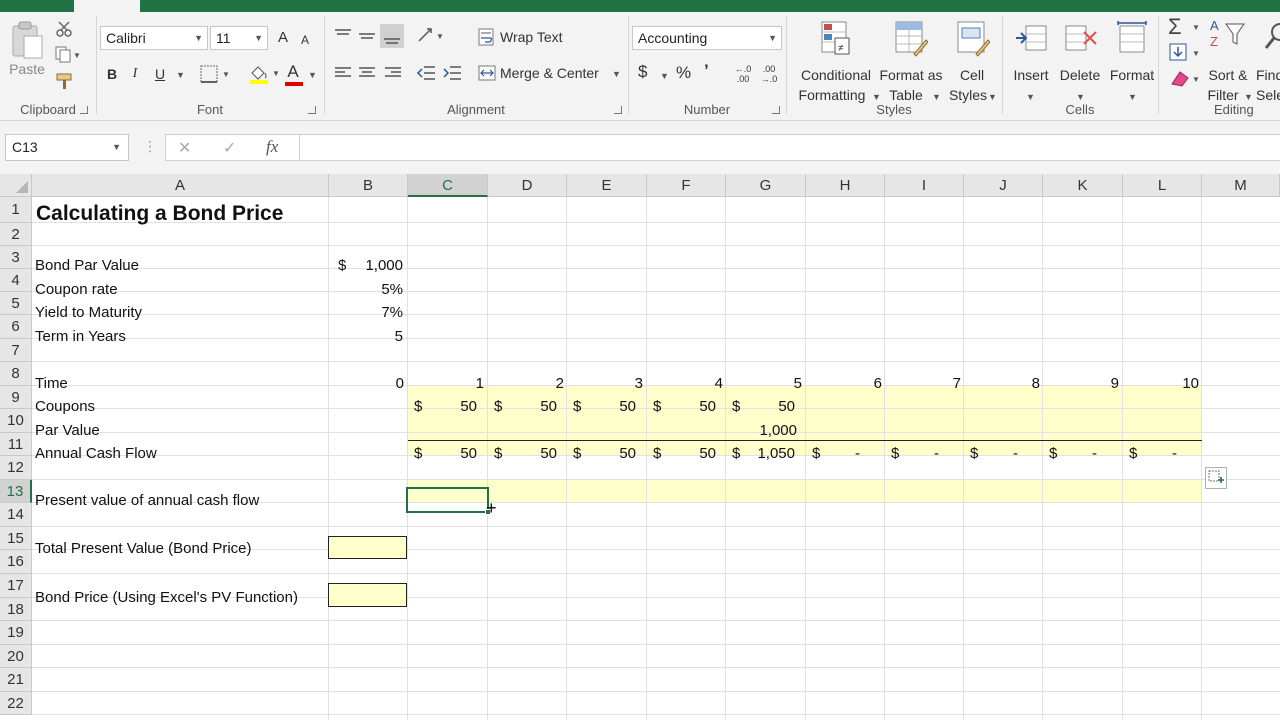 Image resolution: width=1280 pixels, height=720 pixels. What do you see at coordinates (607, 383) in the screenshot?
I see `time-cell: 3` at bounding box center [607, 383].